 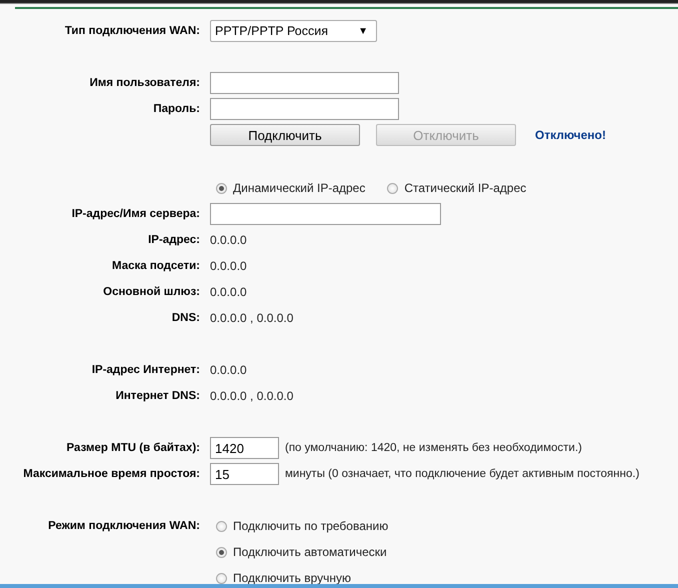 What do you see at coordinates (132, 31) in the screenshot?
I see `field-label: Тип подключения WAN:` at bounding box center [132, 31].